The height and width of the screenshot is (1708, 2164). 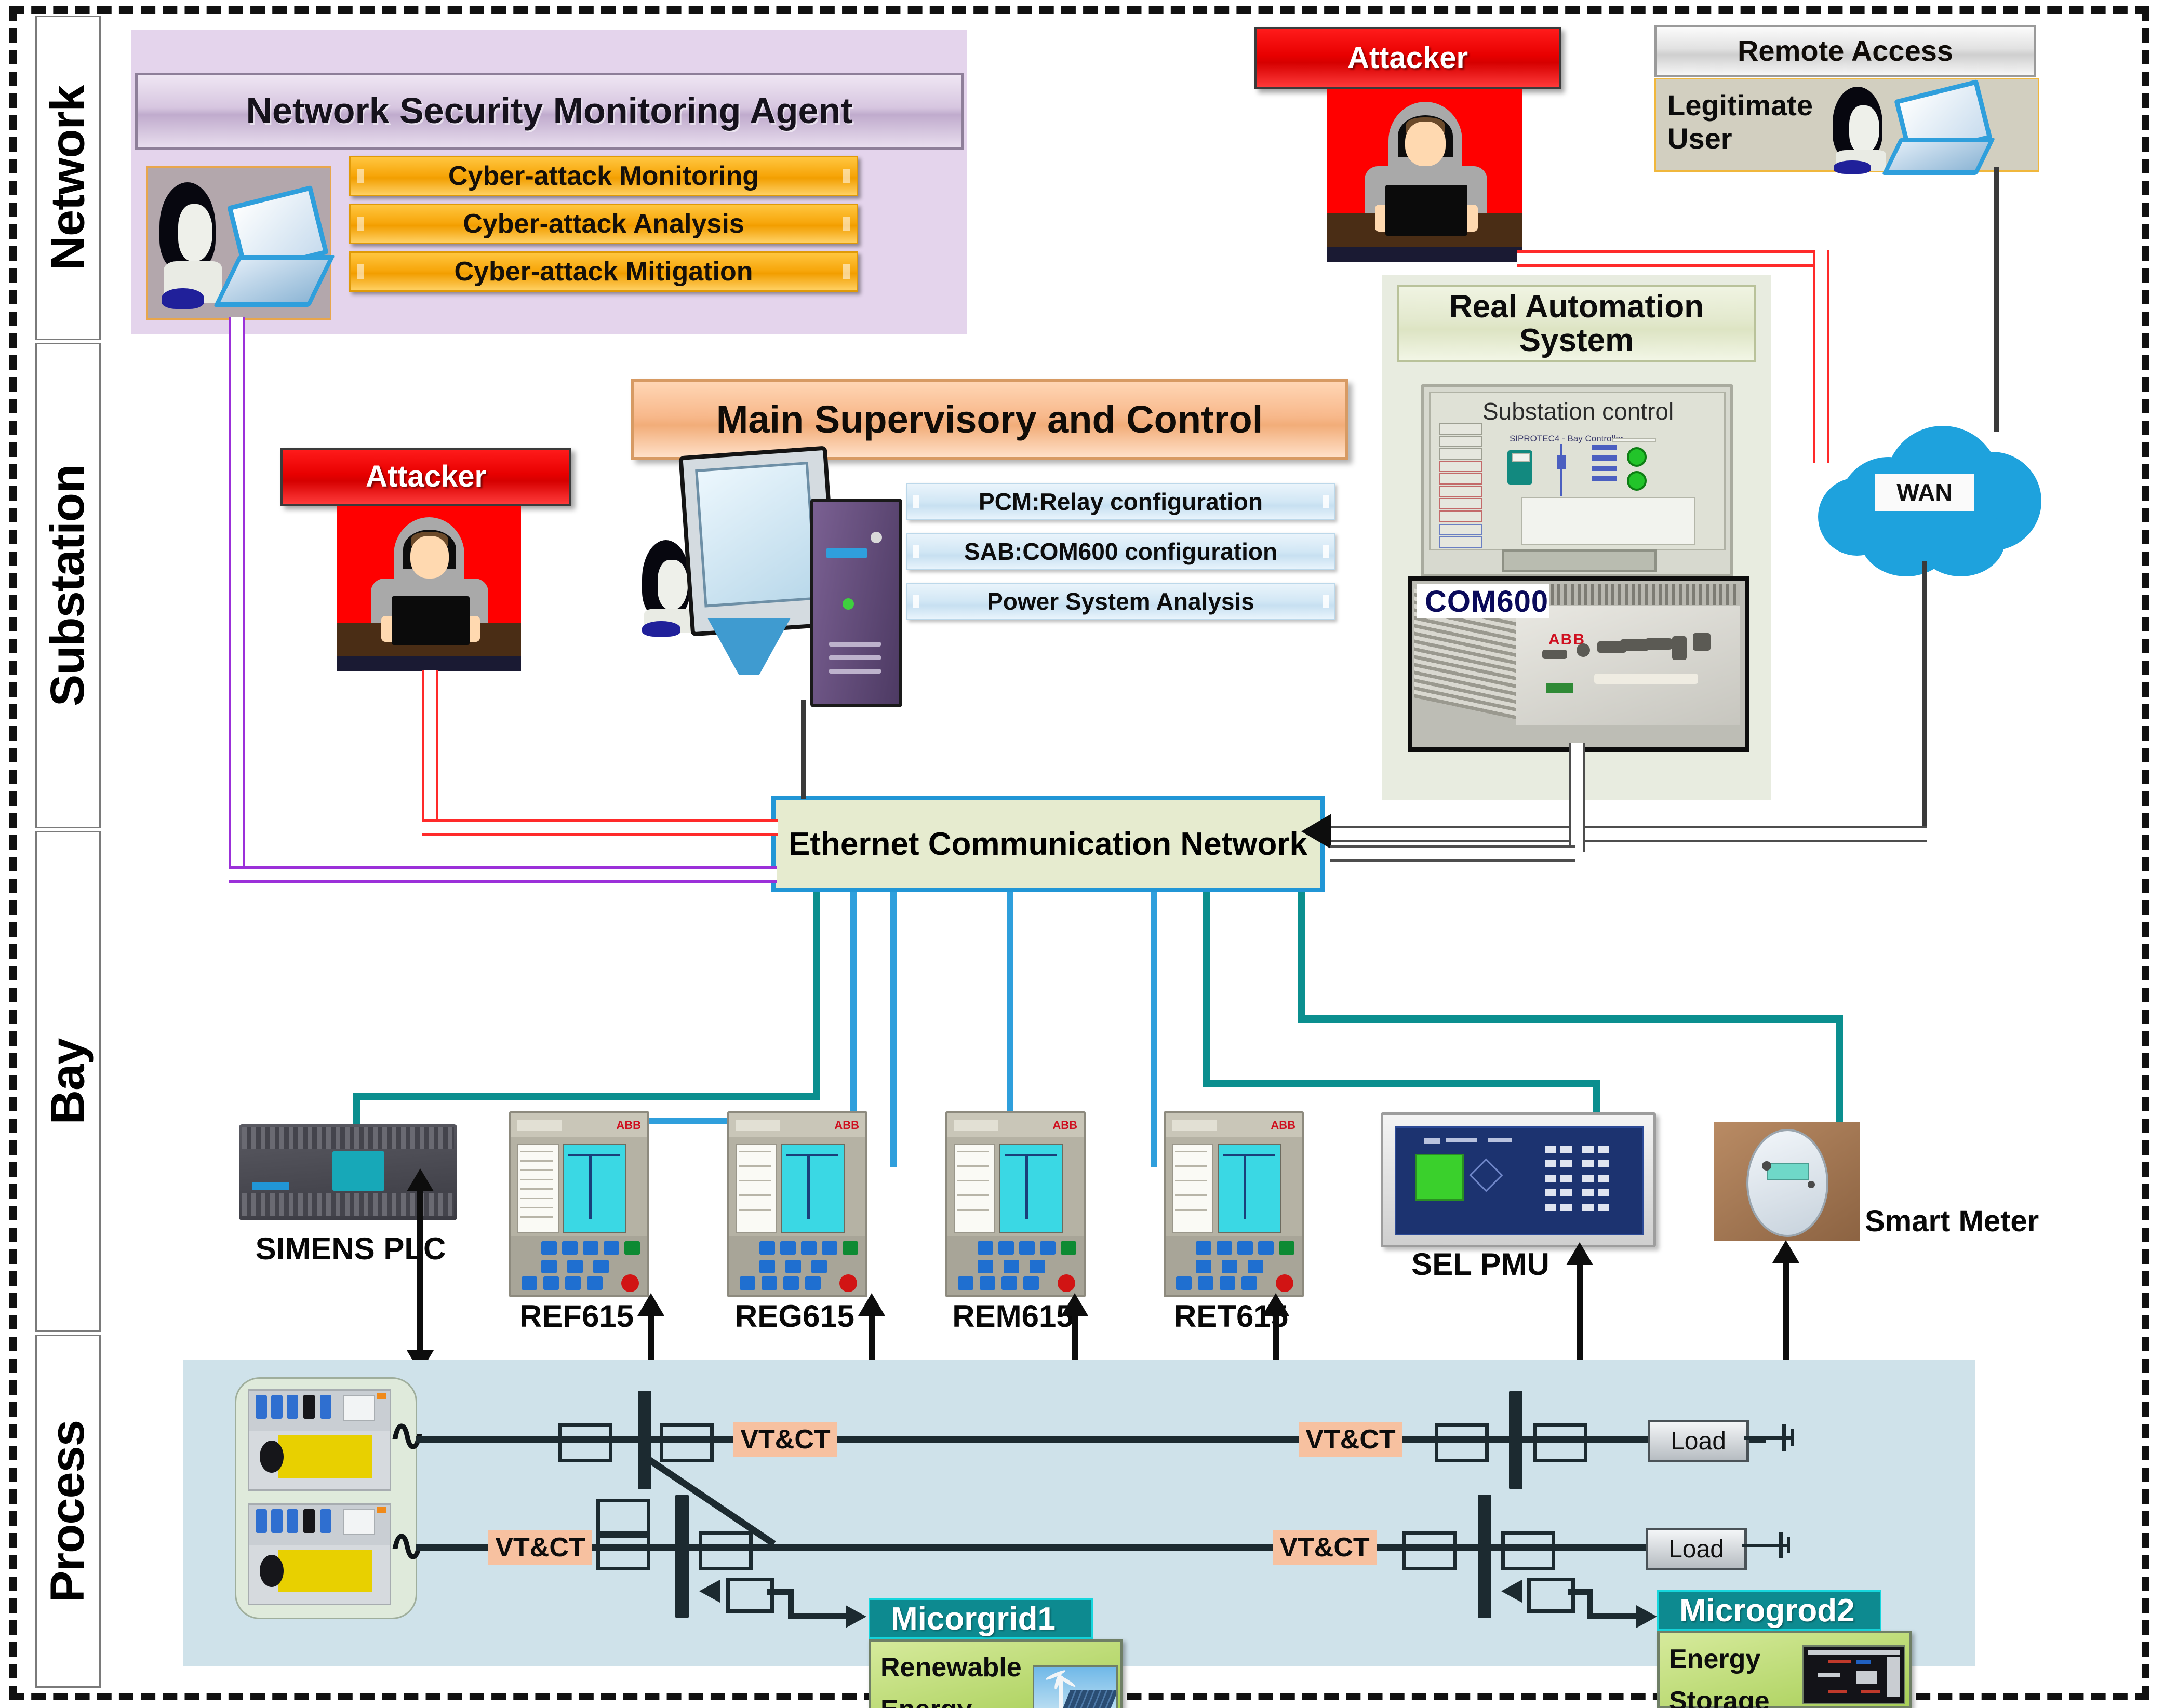 I want to click on com600-gateway: ABB COM600, so click(x=1578, y=664).